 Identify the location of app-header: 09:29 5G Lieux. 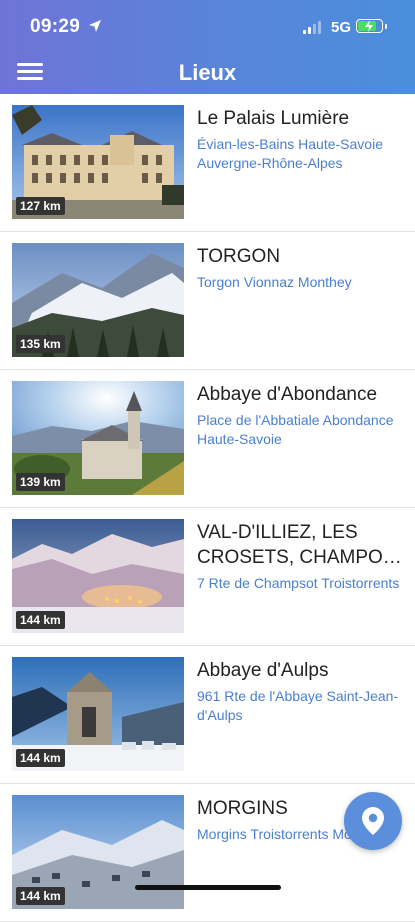
(207, 47).